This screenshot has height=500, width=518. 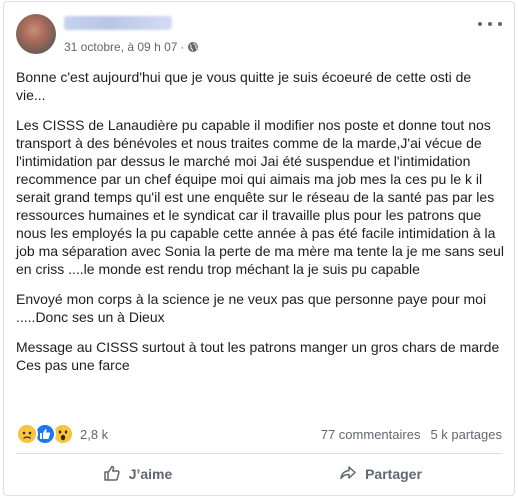 I want to click on like-button: J’aime, so click(x=137, y=474).